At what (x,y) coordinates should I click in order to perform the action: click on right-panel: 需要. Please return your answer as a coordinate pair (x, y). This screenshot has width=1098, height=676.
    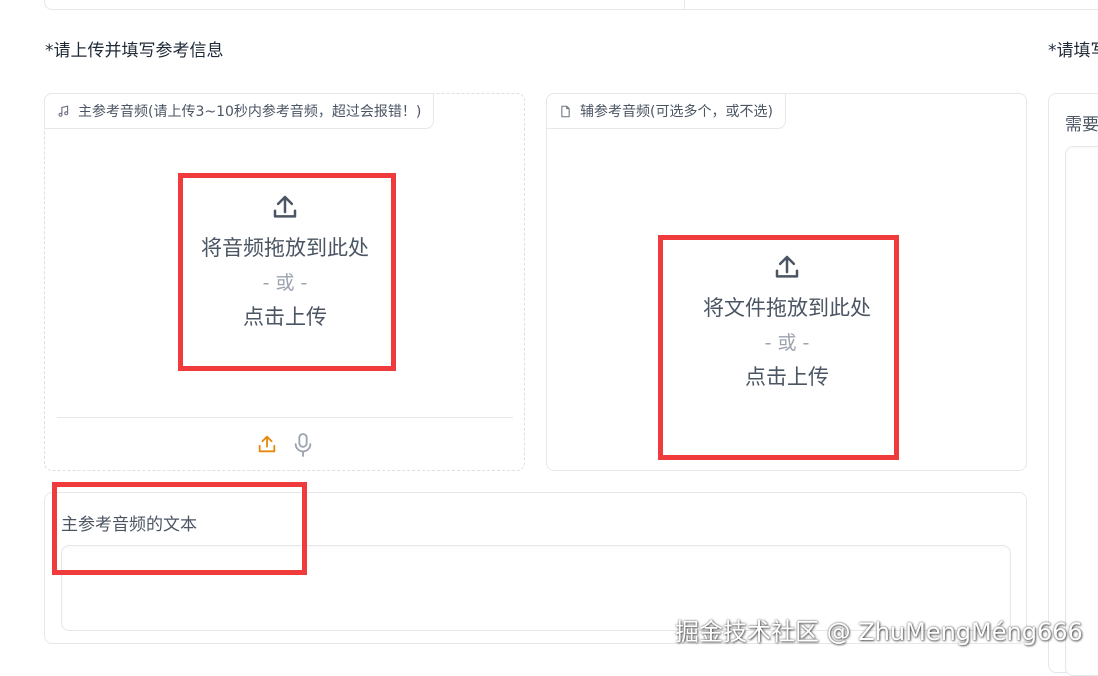
    Looking at the image, I should click on (1073, 384).